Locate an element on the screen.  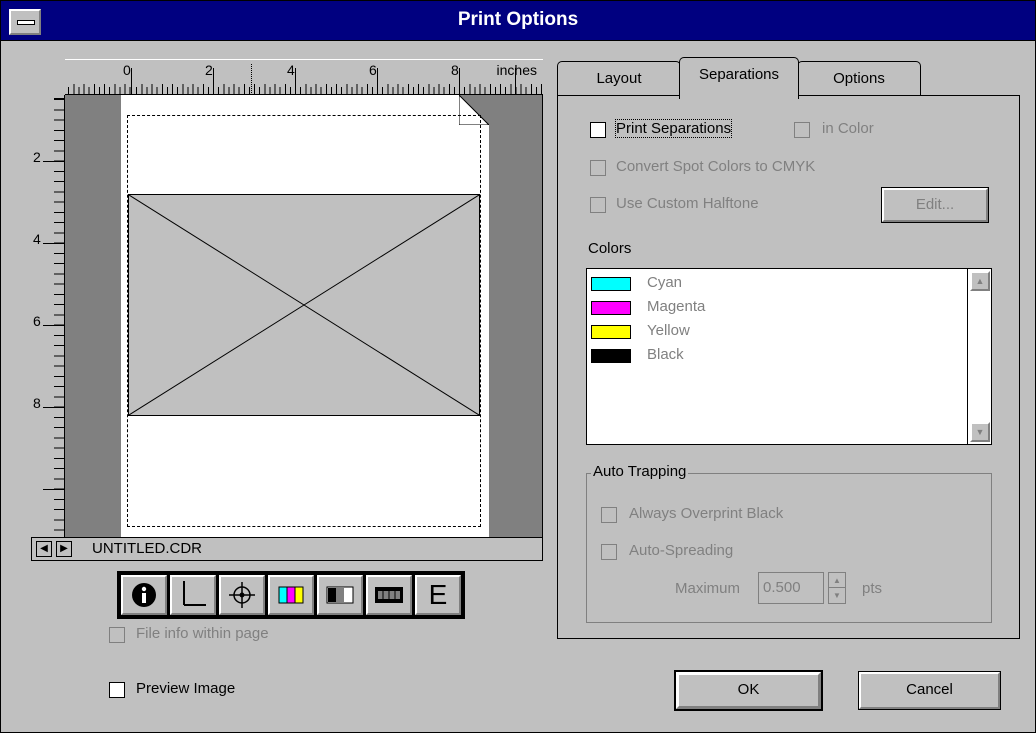
film-negative-button is located at coordinates (389, 595).